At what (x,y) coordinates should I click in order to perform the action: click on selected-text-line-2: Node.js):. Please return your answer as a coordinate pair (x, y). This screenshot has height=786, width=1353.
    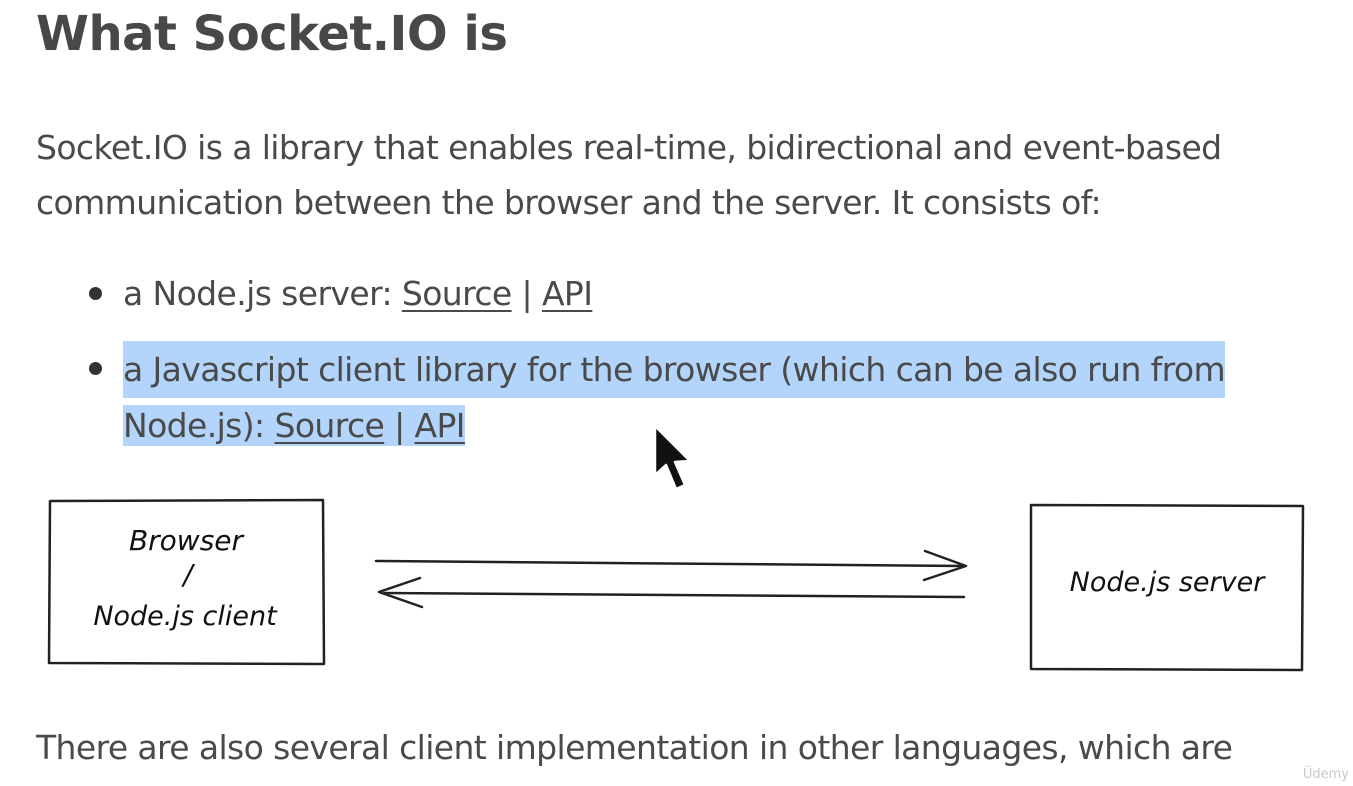
    Looking at the image, I should click on (199, 425).